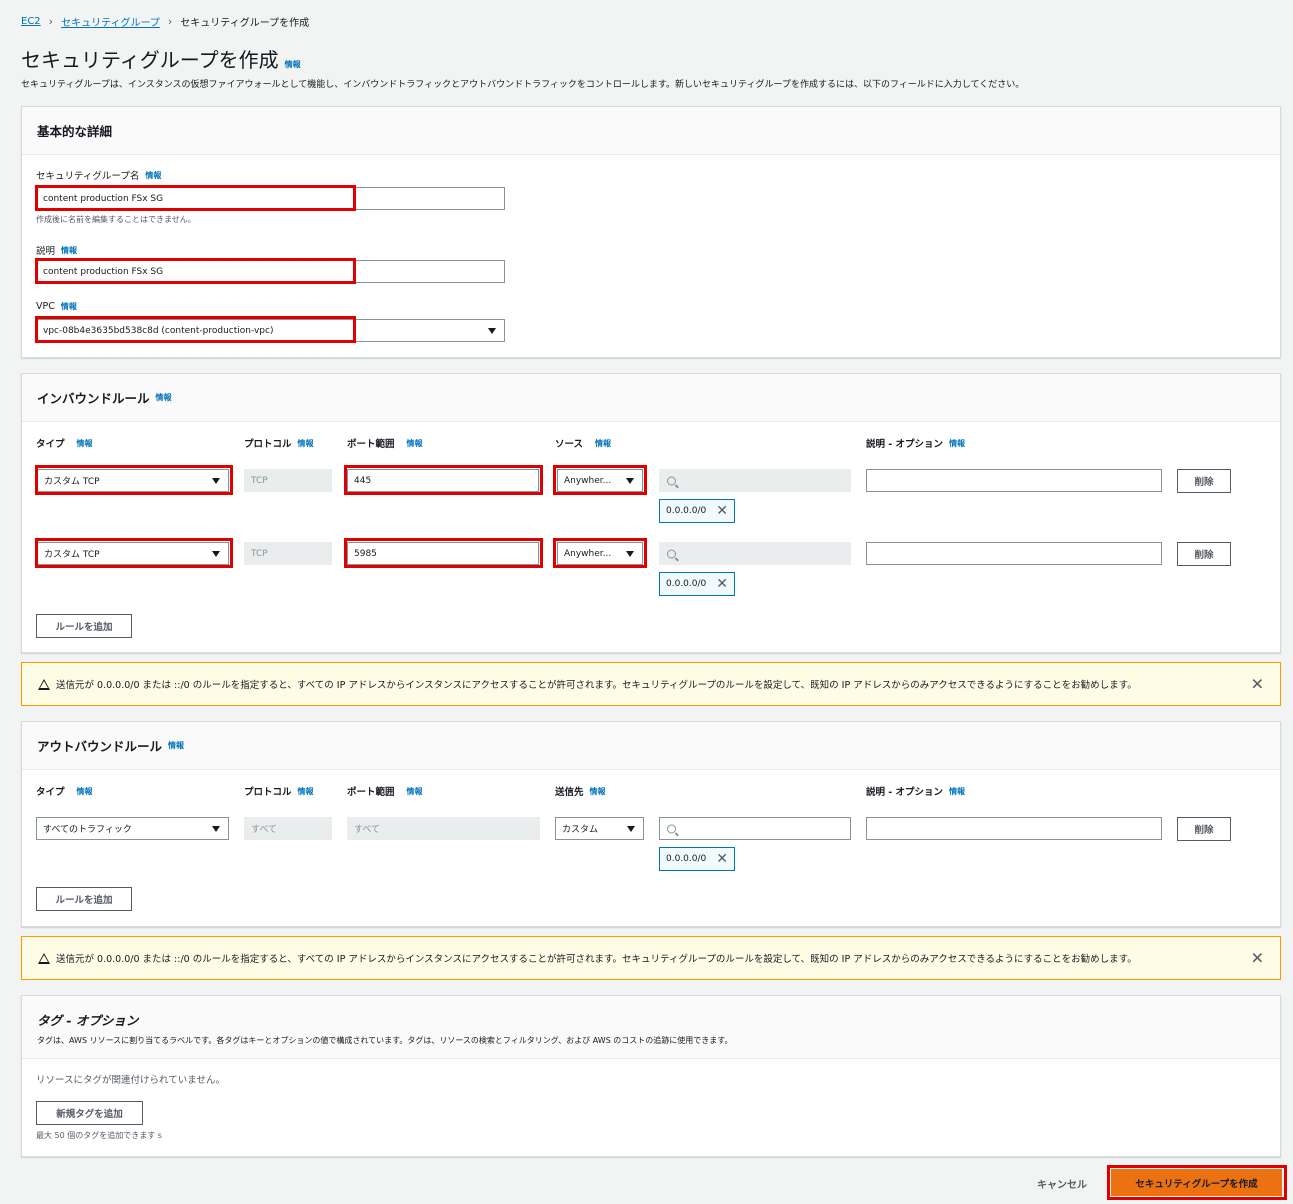 Image resolution: width=1293 pixels, height=1204 pixels. I want to click on description-label-text: 説明, so click(46, 251).